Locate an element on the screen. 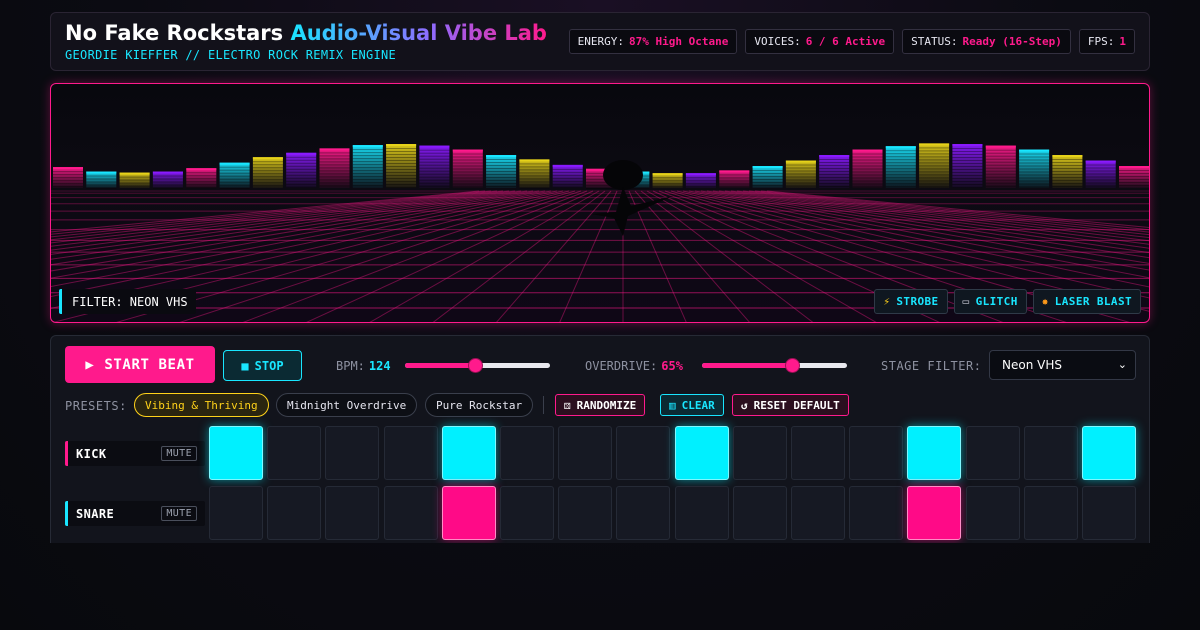 The image size is (1200, 630). equalizer-bar is located at coordinates (167, 179).